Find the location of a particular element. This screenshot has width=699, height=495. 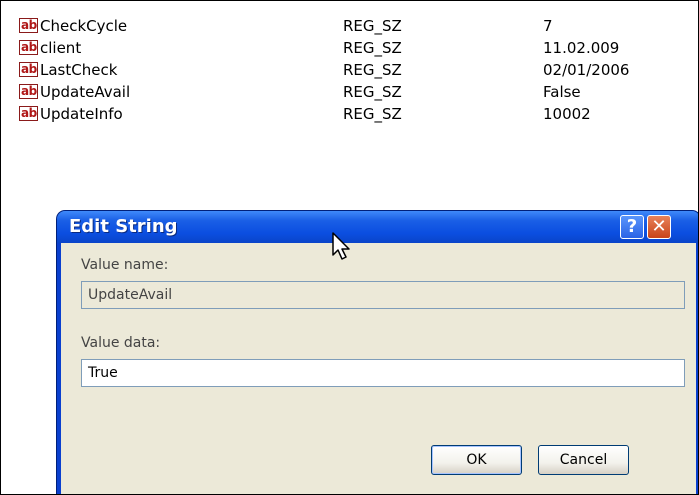

ok-button: OK is located at coordinates (476, 460).